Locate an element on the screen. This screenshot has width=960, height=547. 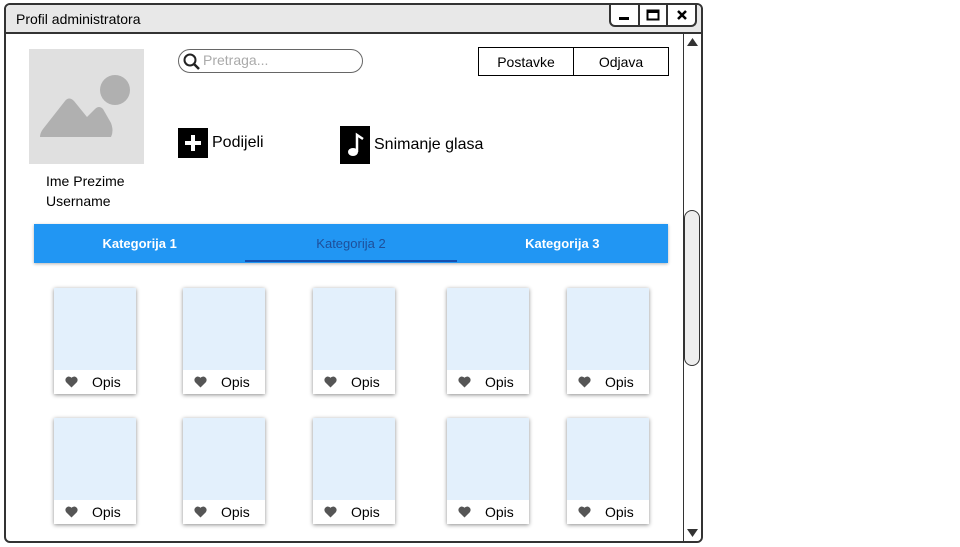
share-action: Podijeli is located at coordinates (221, 143).